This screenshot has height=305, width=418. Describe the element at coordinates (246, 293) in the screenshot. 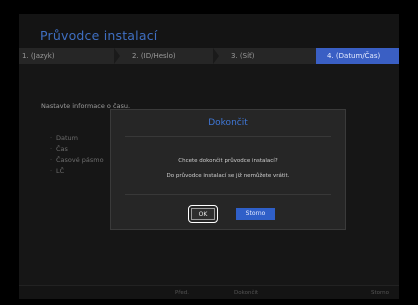

I see `finish-button: Dokončit` at that location.